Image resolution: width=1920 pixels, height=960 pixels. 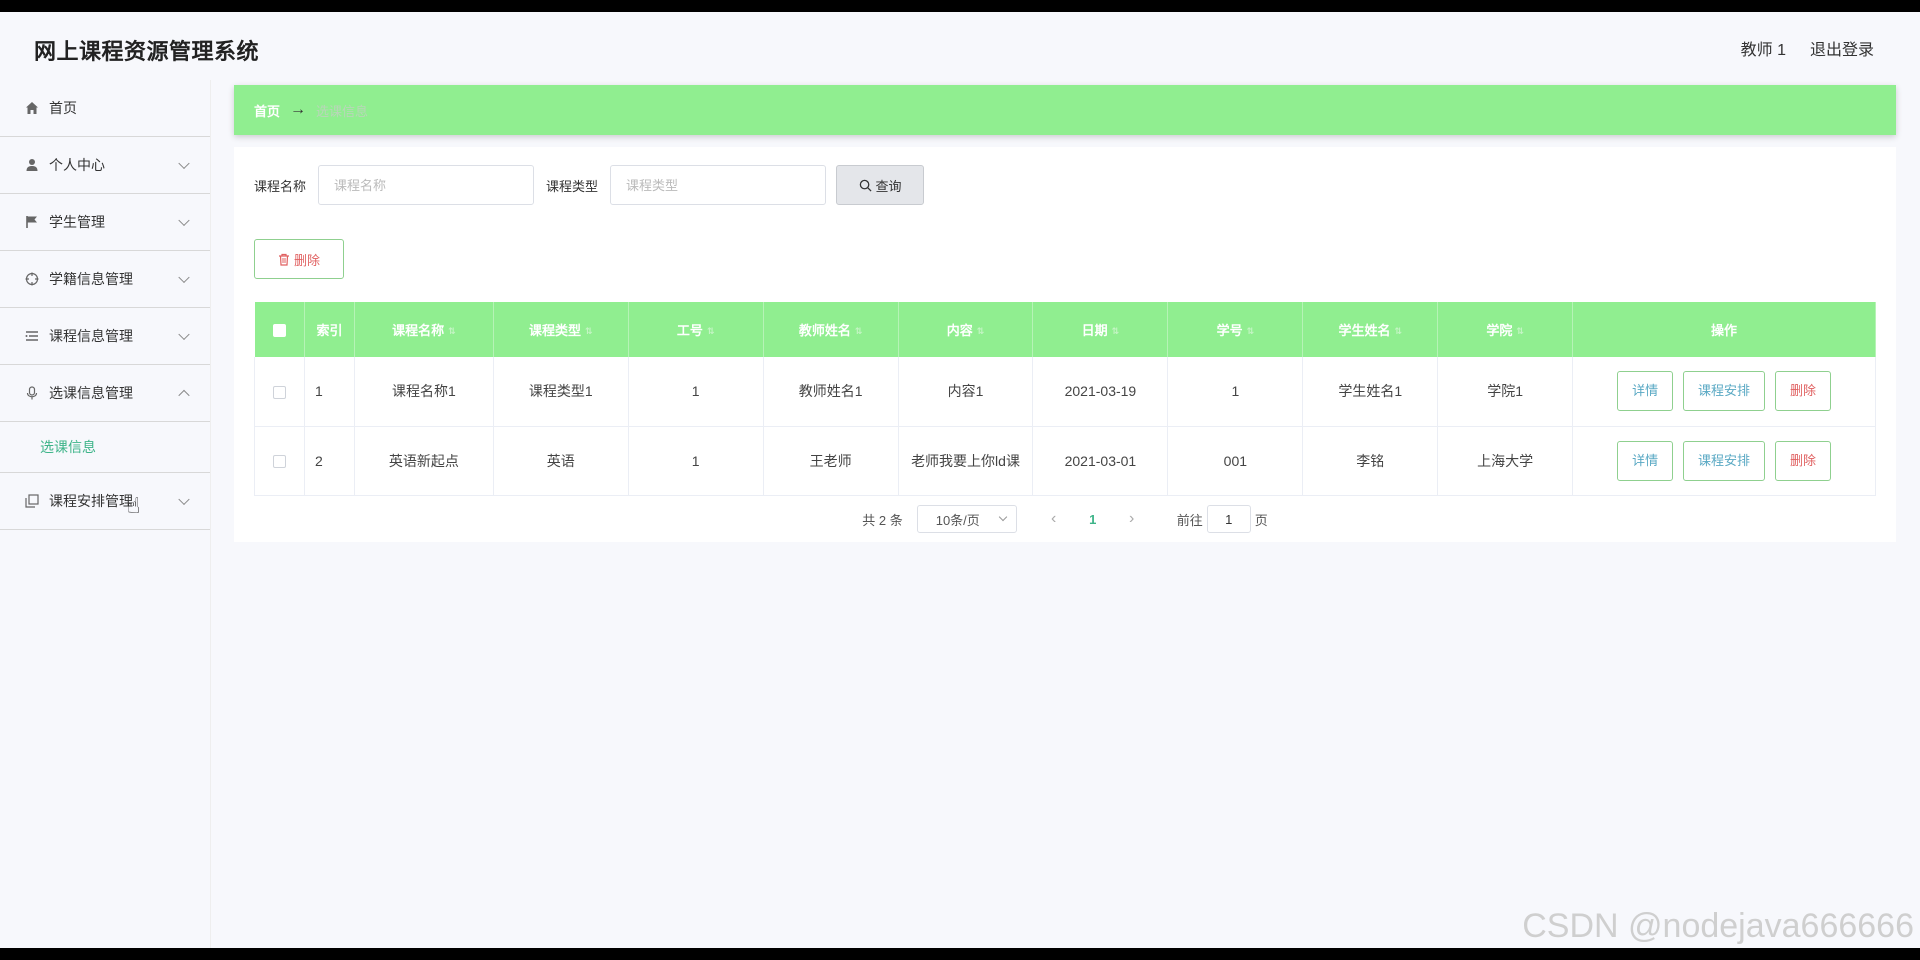 I want to click on select-all-checkbox, so click(x=279, y=331).